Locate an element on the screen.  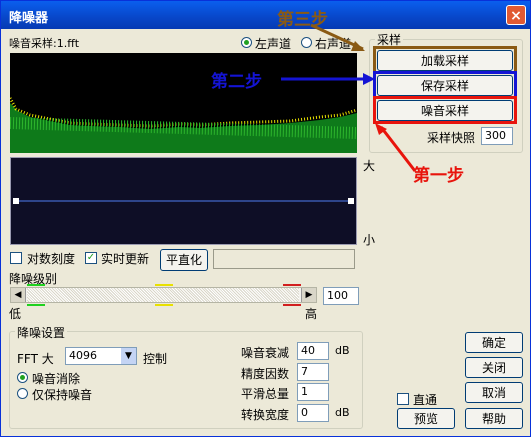
smoothing-label: 平滑总量 is located at coordinates (265, 394).